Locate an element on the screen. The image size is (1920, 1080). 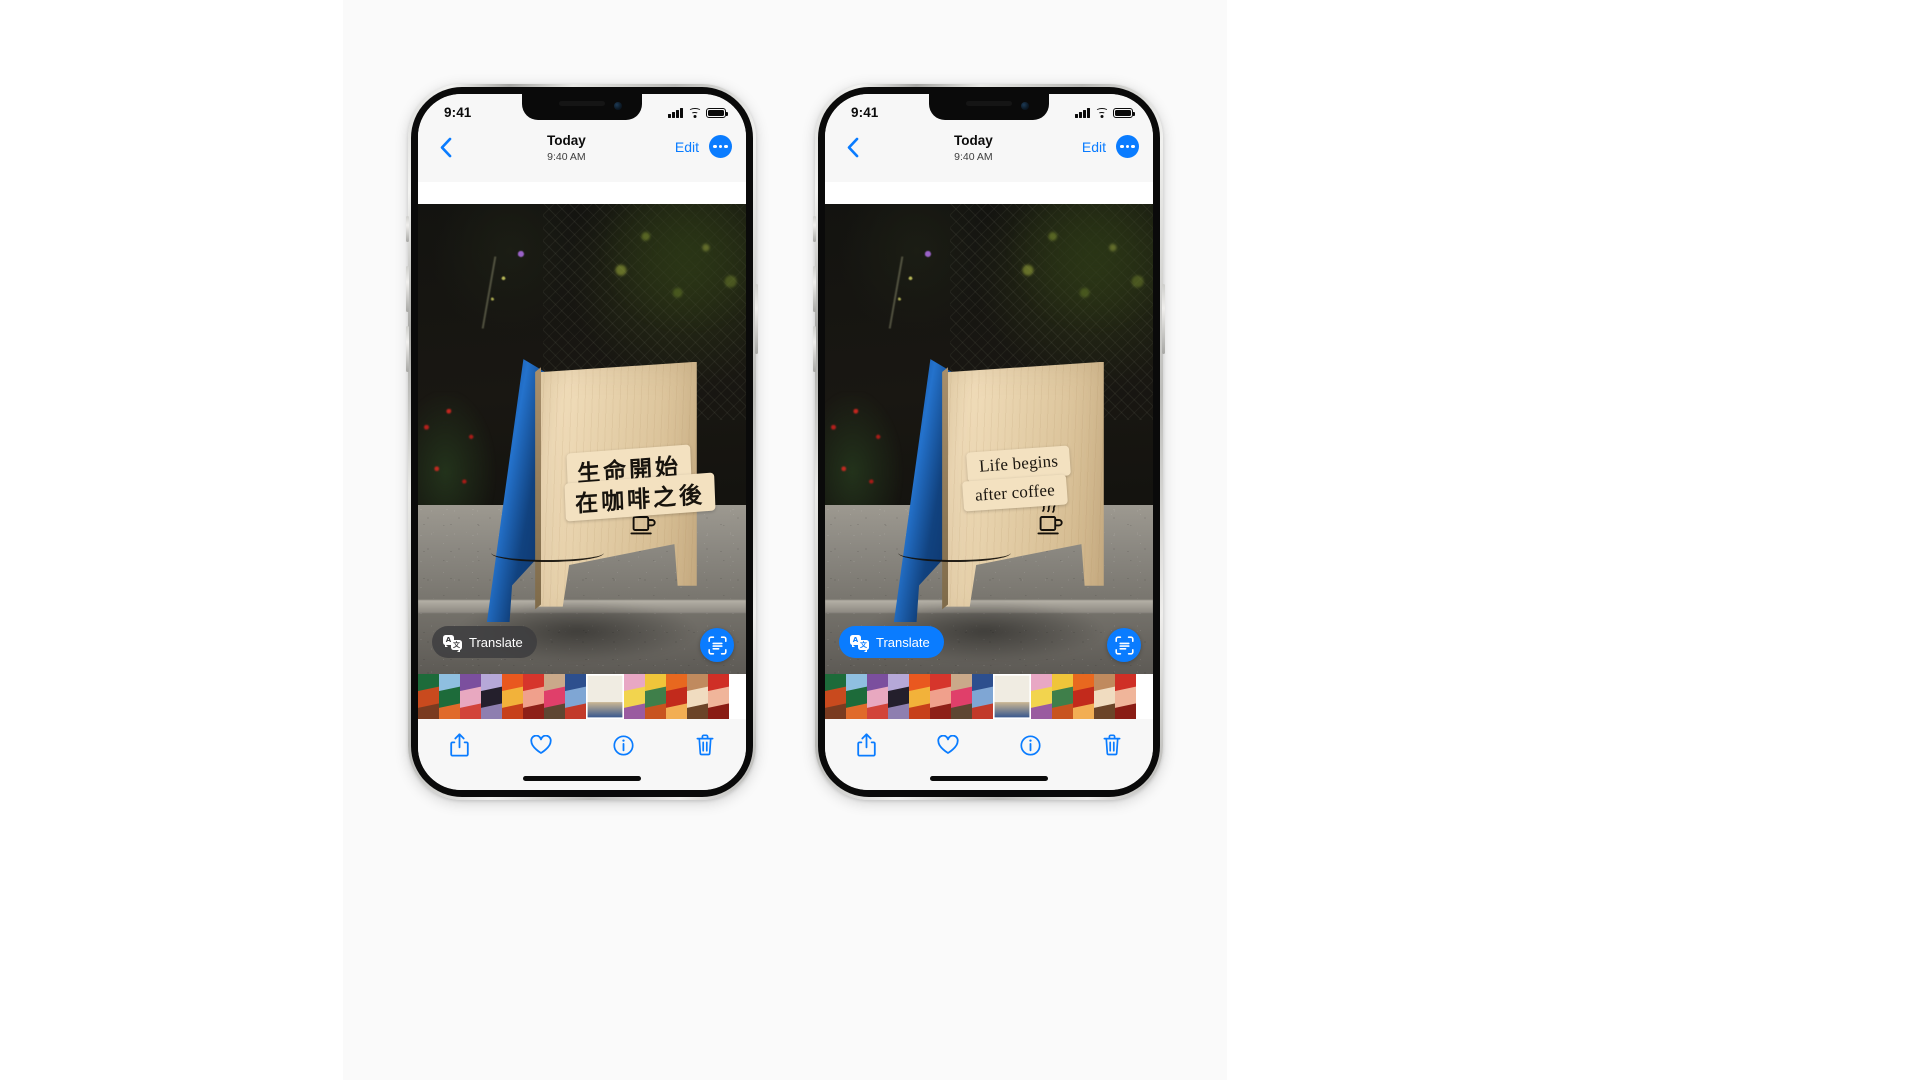
photo-viewer: 生命開始 在咖啡之後 A 文 Translate is located at coordinates (582, 439).